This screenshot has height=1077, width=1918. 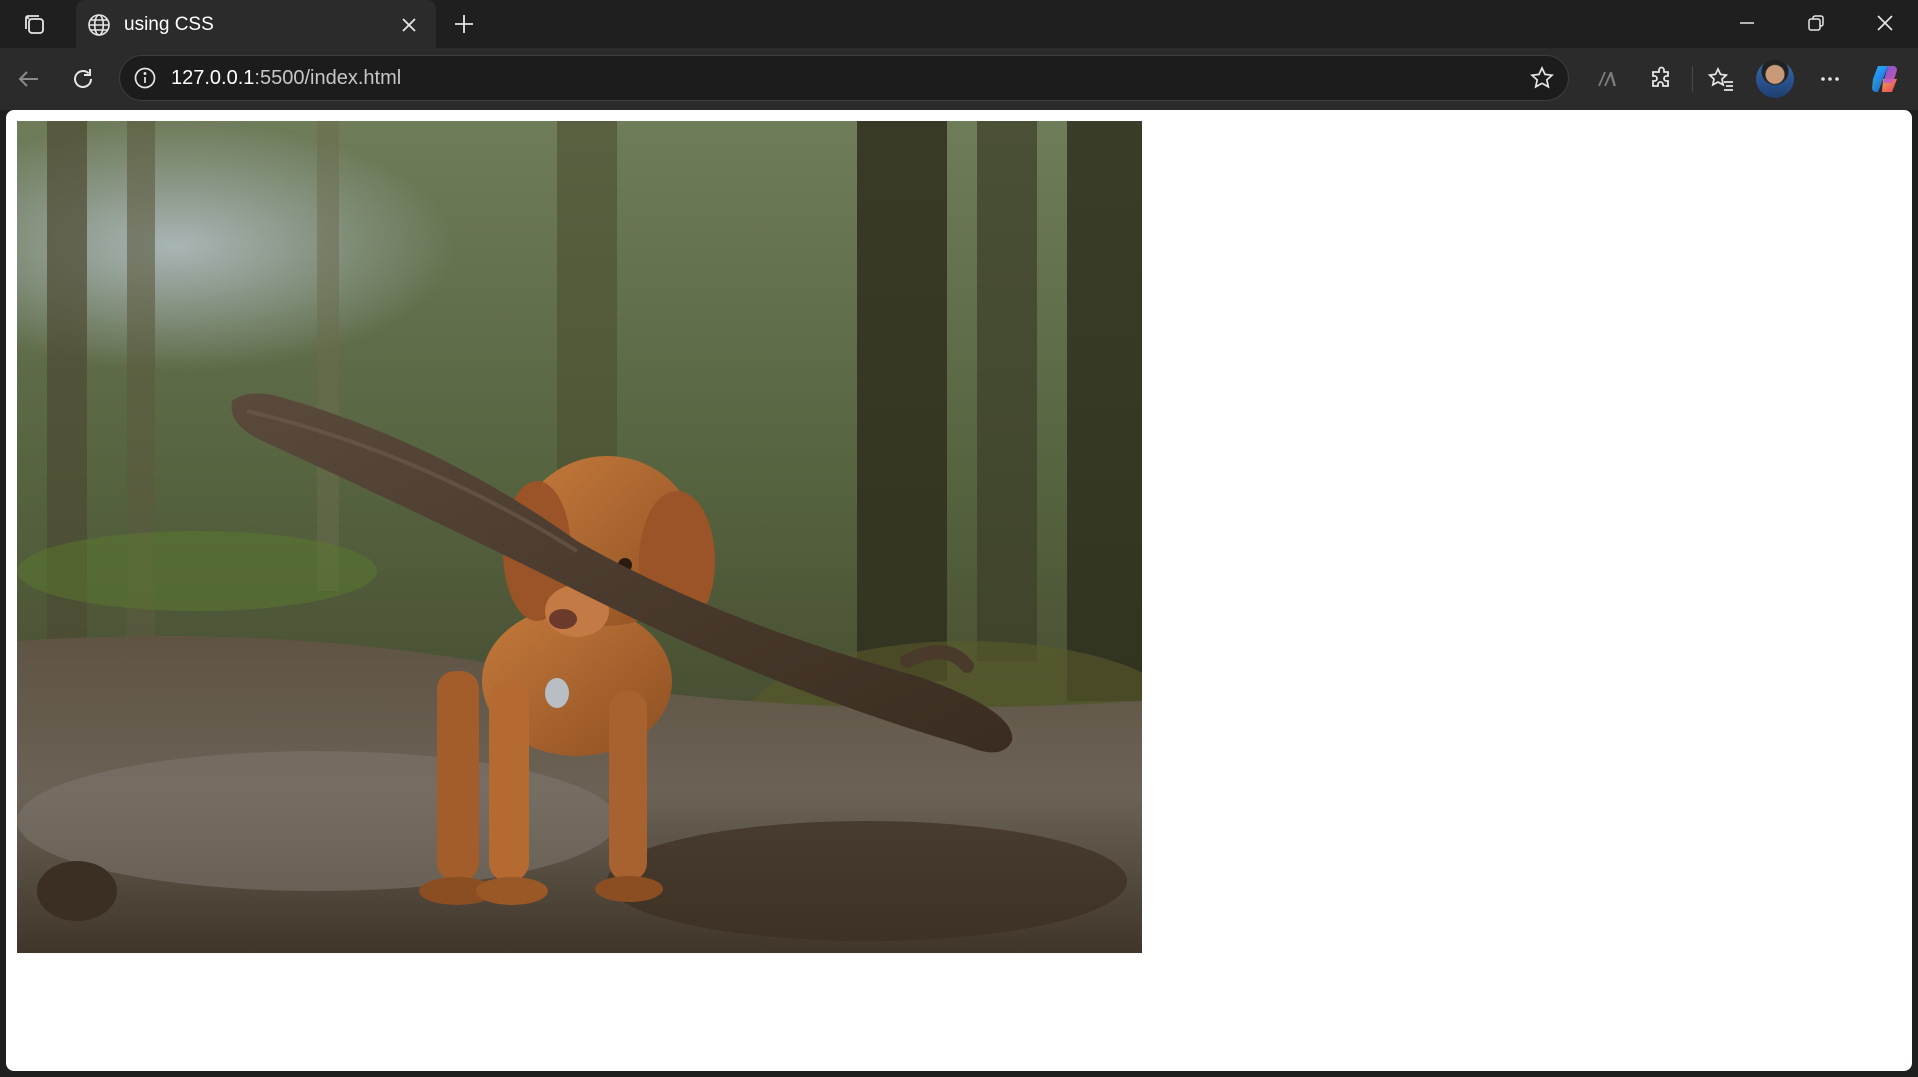 I want to click on globe-icon, so click(x=99, y=25).